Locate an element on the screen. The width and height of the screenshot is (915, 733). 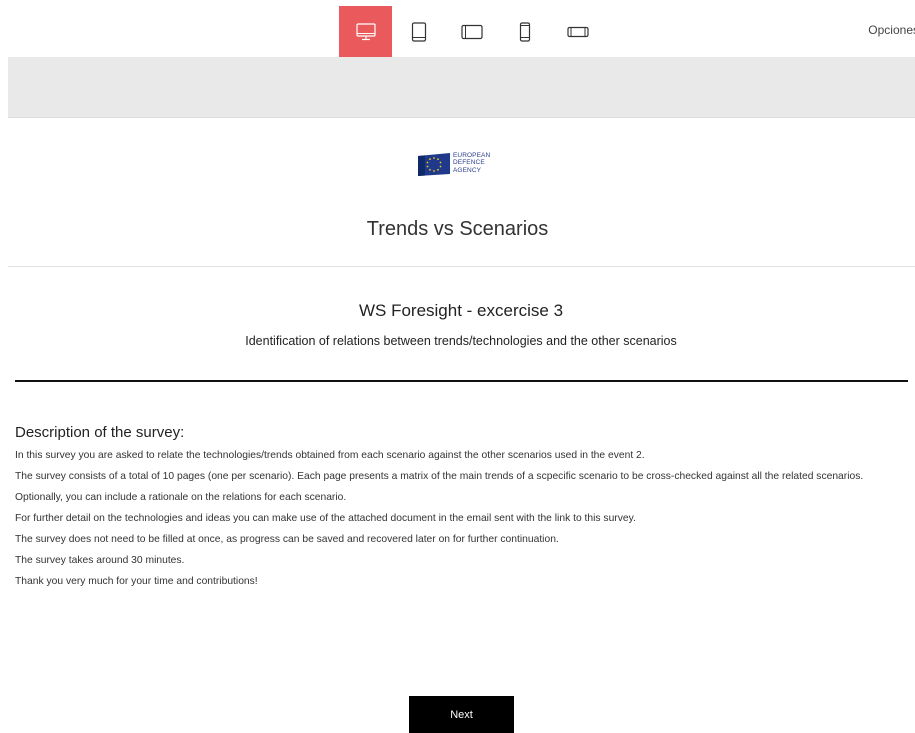
tablet-portrait-icon is located at coordinates (418, 31).